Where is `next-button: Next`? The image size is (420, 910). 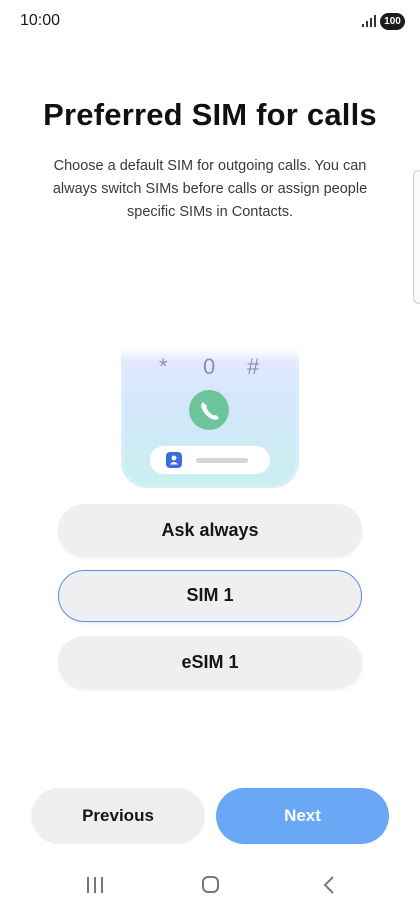
next-button: Next is located at coordinates (302, 816).